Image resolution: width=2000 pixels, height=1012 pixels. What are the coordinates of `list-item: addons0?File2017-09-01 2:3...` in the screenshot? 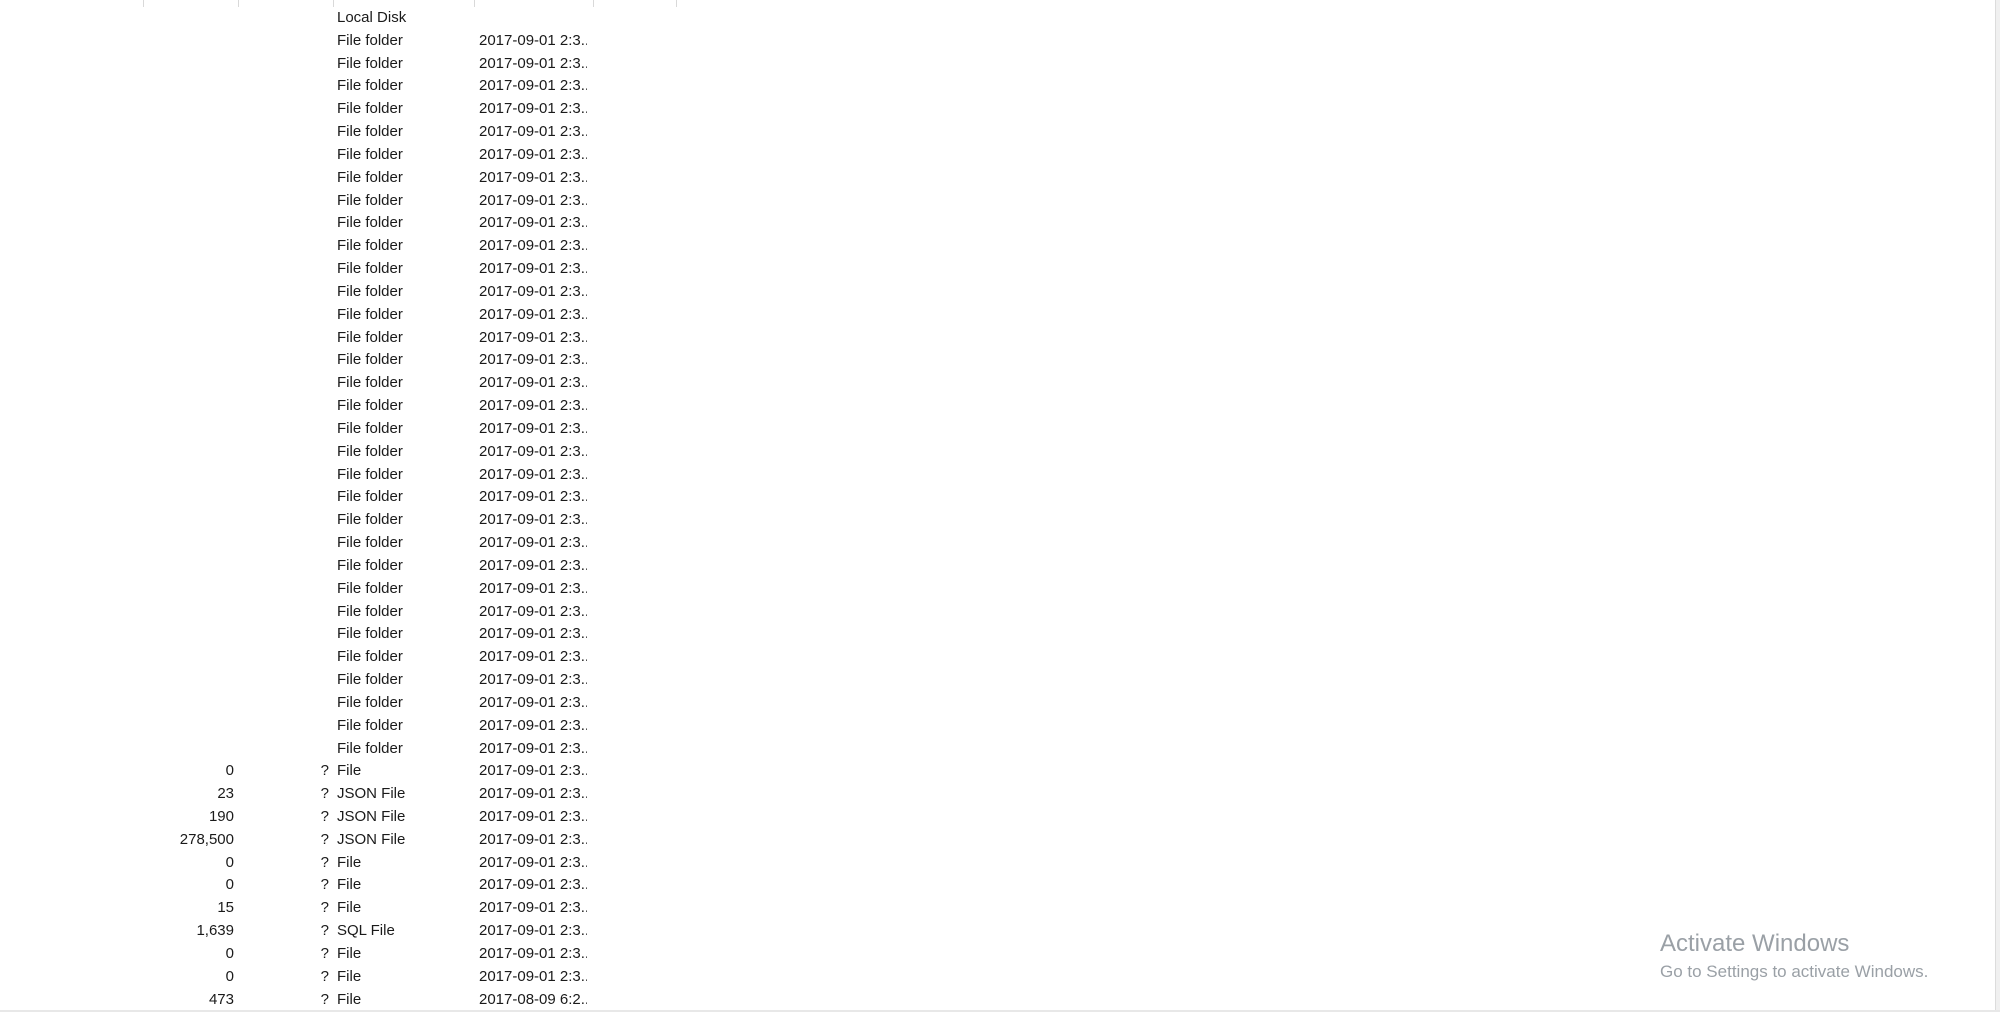 It's located at (998, 771).